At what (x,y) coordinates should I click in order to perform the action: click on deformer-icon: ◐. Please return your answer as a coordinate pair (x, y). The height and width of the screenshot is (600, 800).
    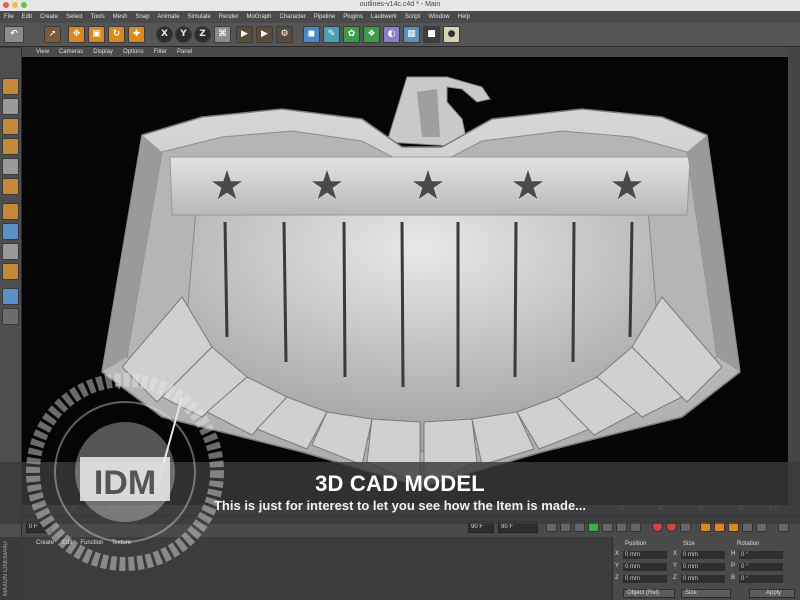
    Looking at the image, I should click on (391, 34).